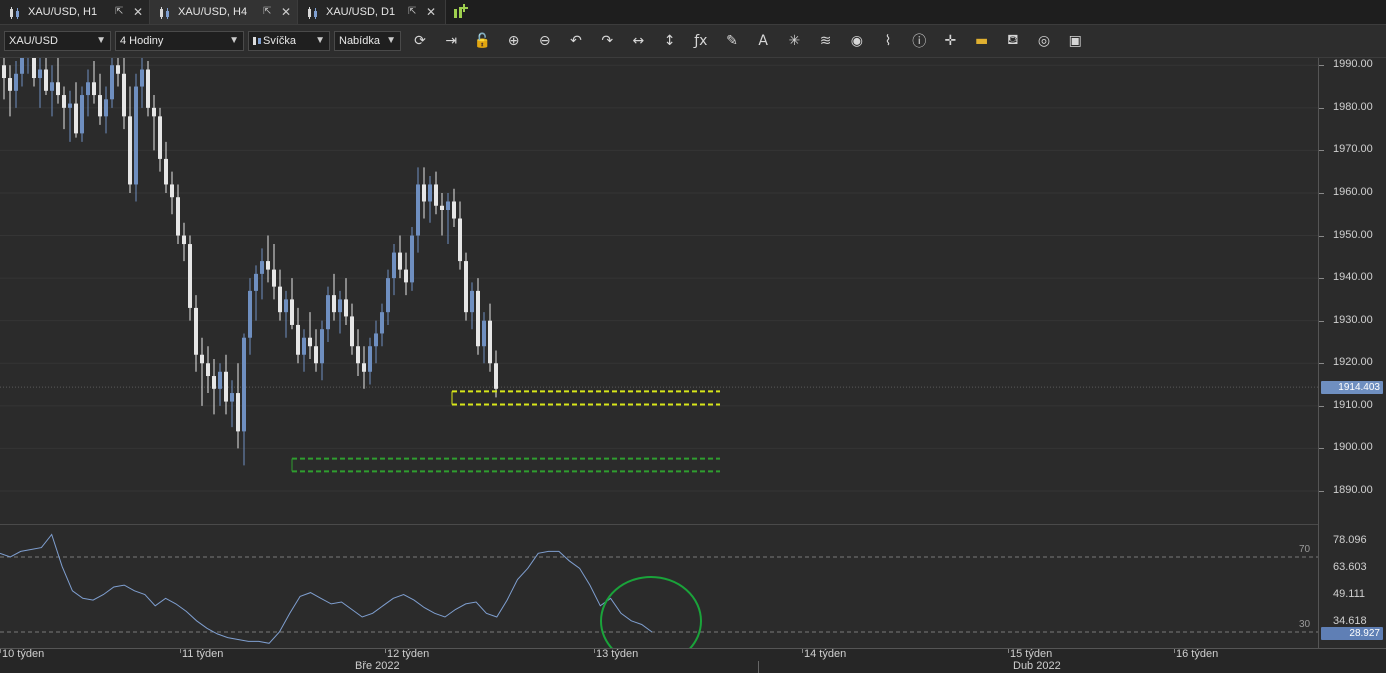  Describe the element at coordinates (1353, 404) in the screenshot. I see `price-tick-label: 1910.00` at that location.